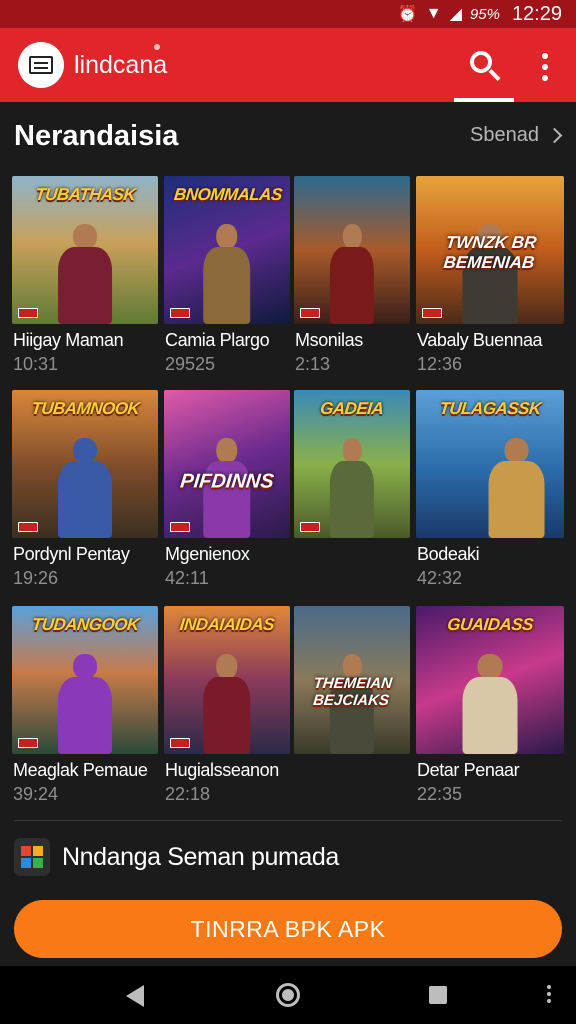  I want to click on section-title: Nerandaisia, so click(96, 136).